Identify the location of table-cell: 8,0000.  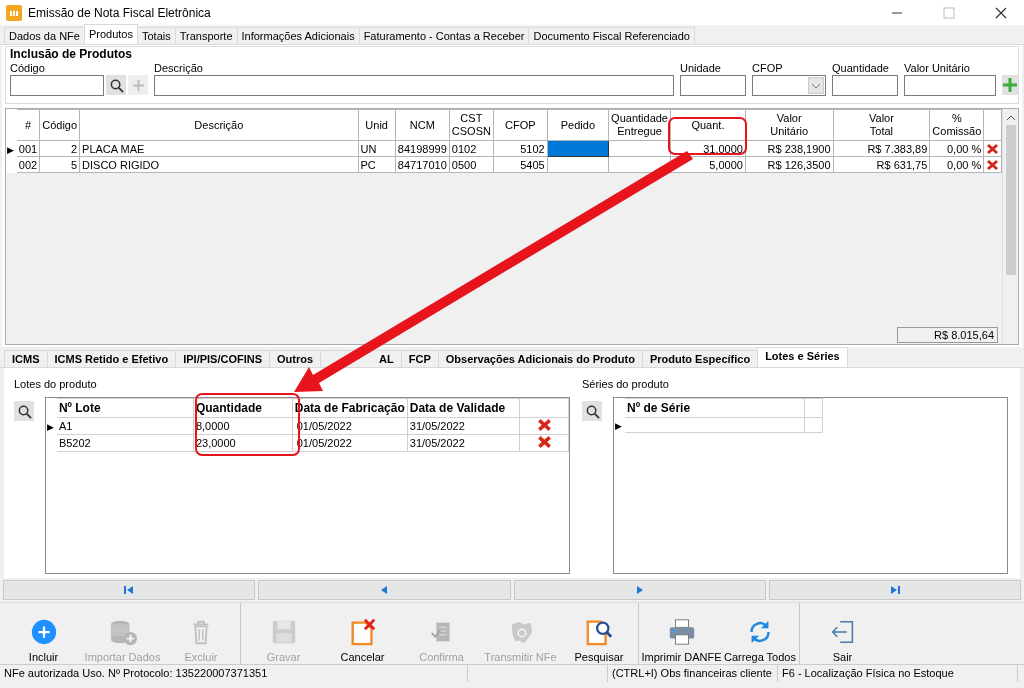
(243, 426).